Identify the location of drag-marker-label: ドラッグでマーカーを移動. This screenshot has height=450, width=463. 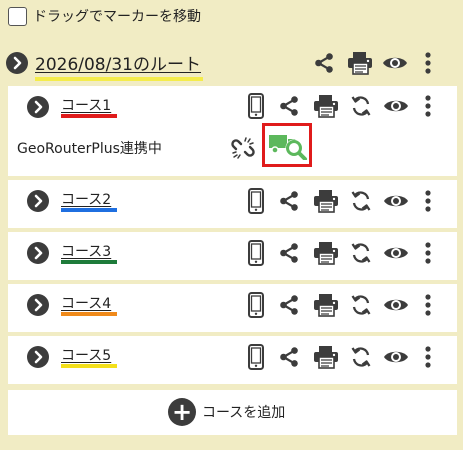
(117, 17).